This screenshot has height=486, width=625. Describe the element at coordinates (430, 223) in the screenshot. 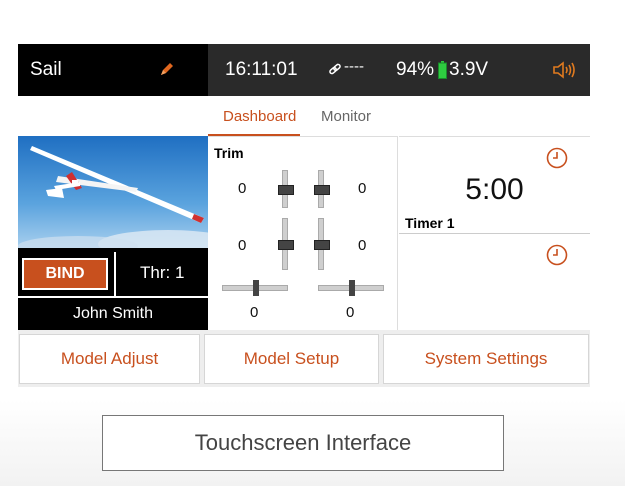

I see `timer-1-label: Timer 1` at that location.